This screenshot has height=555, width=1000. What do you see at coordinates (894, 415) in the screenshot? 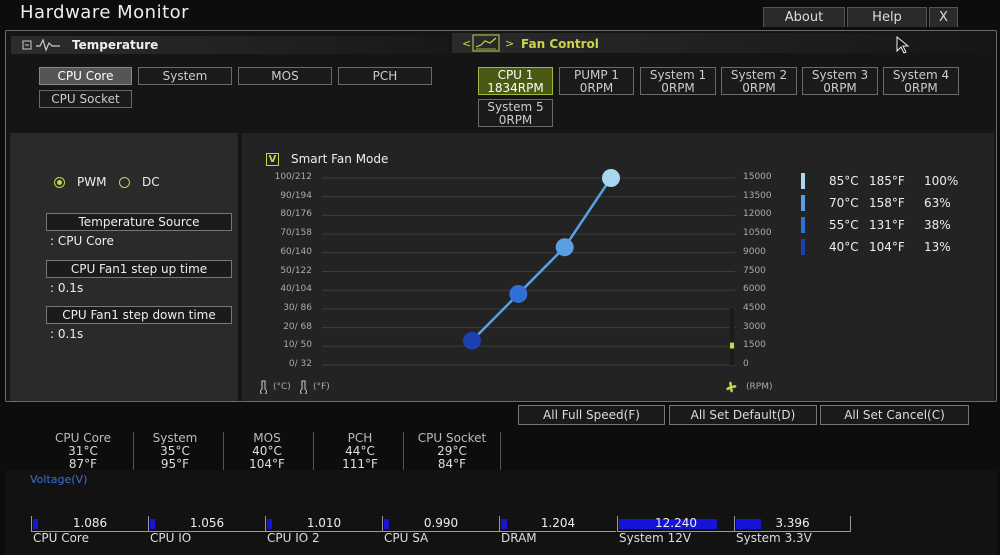
I see `all-set-cancel-button: All Set Cancel(C)` at bounding box center [894, 415].